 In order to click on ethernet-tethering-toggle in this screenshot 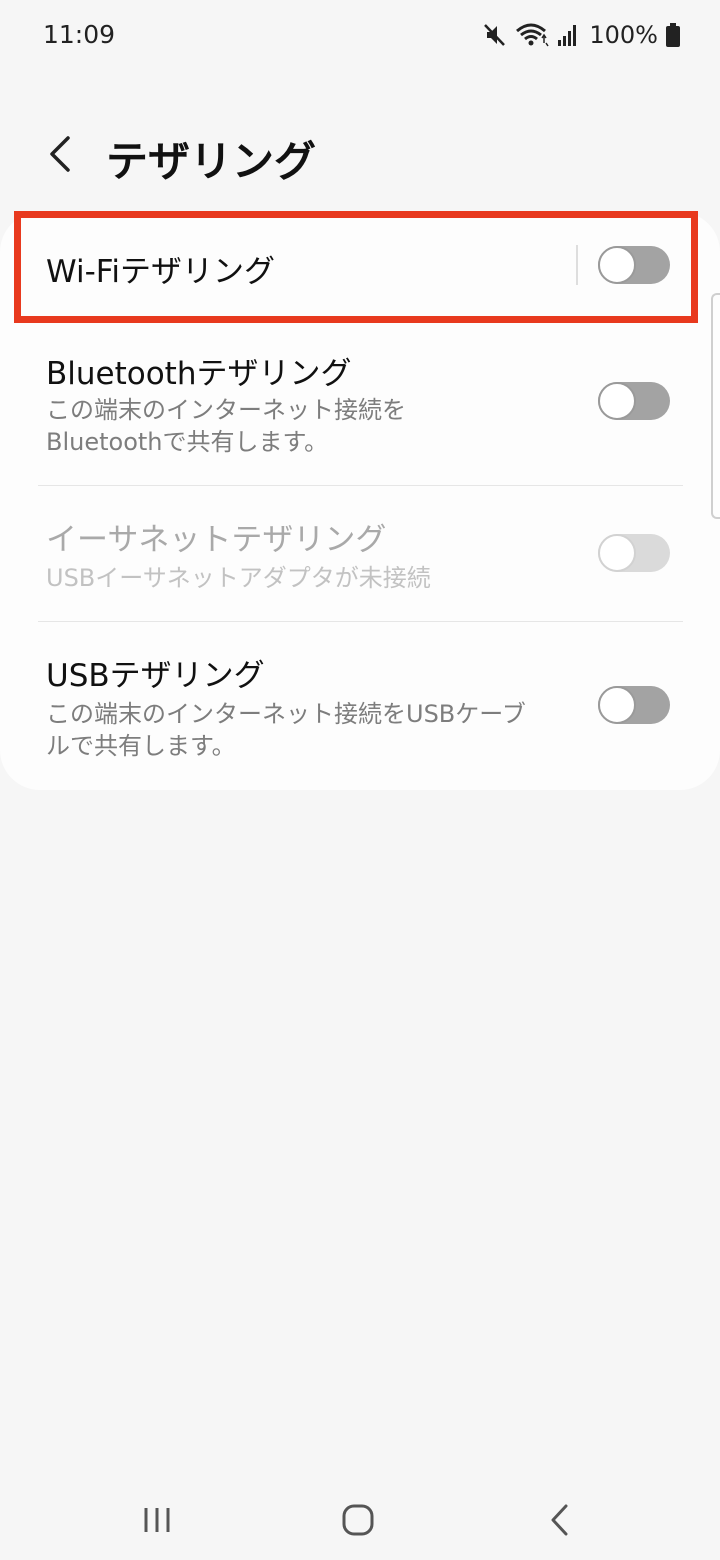, I will do `click(634, 553)`.